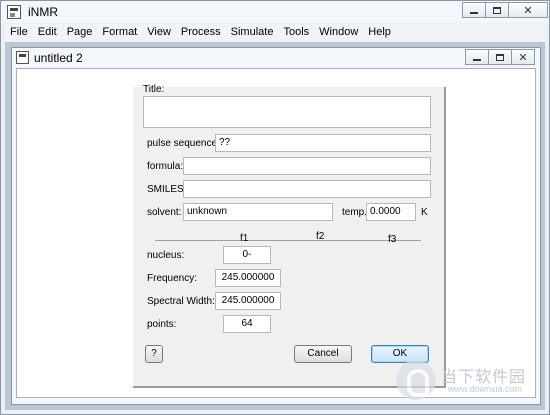 Image resolution: width=550 pixels, height=415 pixels. I want to click on column-f2: f2, so click(320, 236).